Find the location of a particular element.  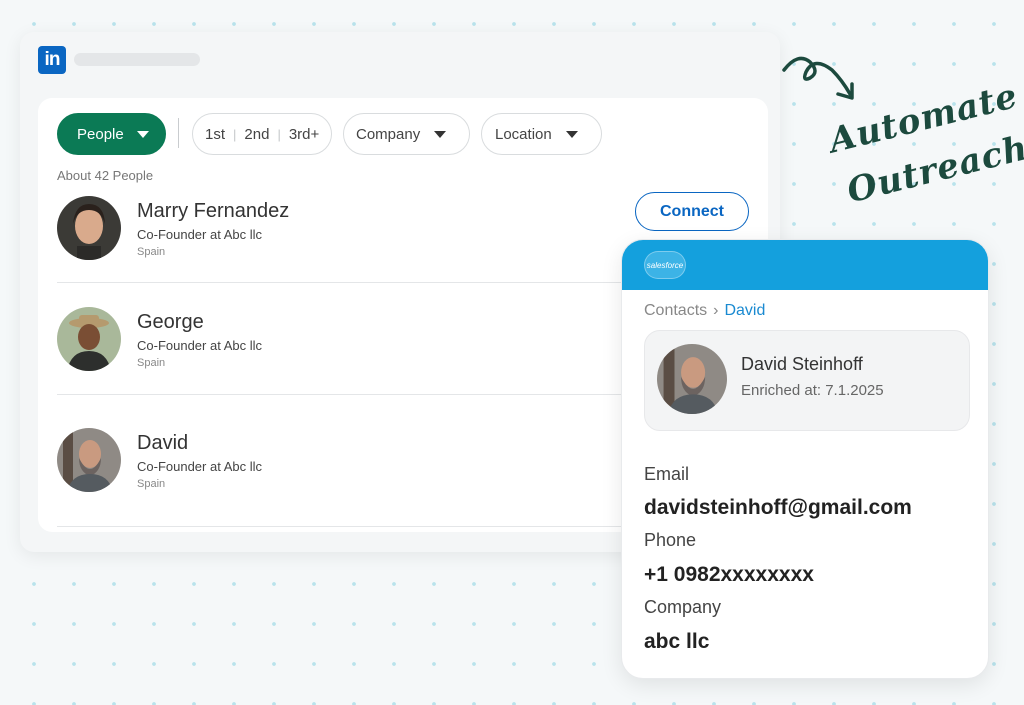

chevron-right-icon: › is located at coordinates (716, 310).